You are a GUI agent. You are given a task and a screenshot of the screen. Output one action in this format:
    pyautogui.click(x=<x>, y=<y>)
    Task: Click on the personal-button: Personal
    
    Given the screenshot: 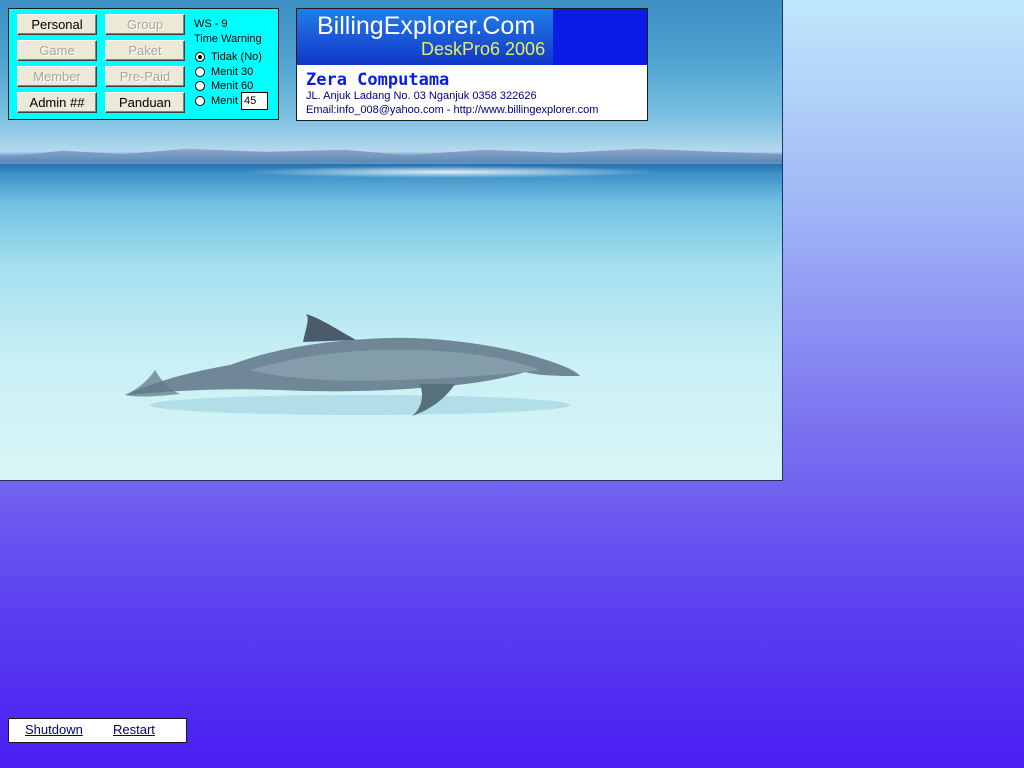 What is the action you would take?
    pyautogui.click(x=57, y=24)
    